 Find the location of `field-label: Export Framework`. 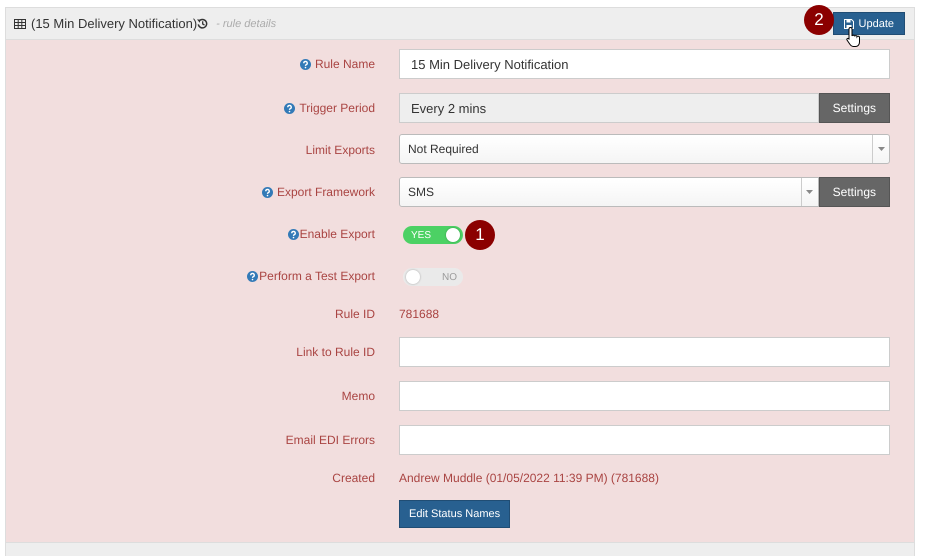

field-label: Export Framework is located at coordinates (325, 192).